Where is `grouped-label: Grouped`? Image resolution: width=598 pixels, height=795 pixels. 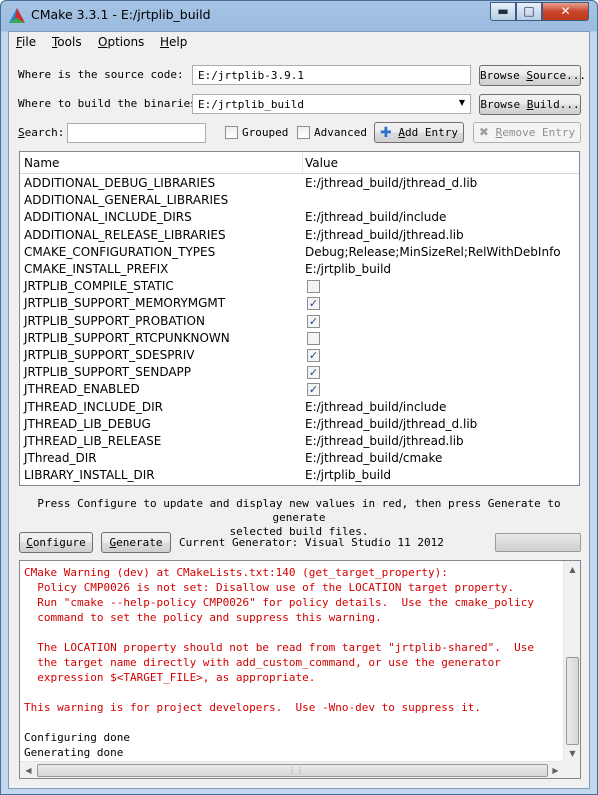
grouped-label: Grouped is located at coordinates (265, 132).